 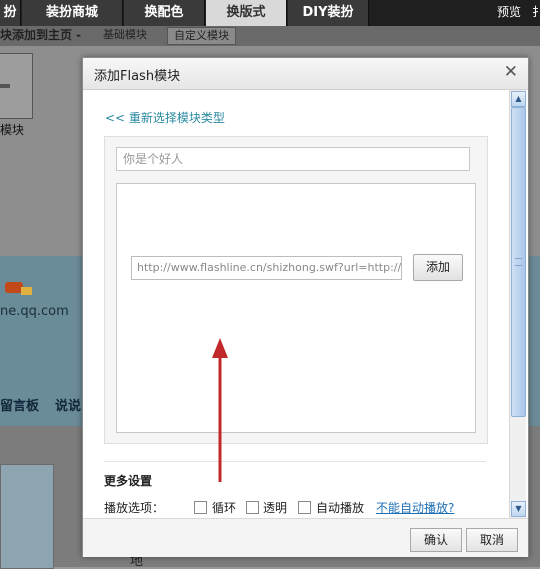 What do you see at coordinates (518, 99) in the screenshot?
I see `scroll-up-arrow-icon: ▲` at bounding box center [518, 99].